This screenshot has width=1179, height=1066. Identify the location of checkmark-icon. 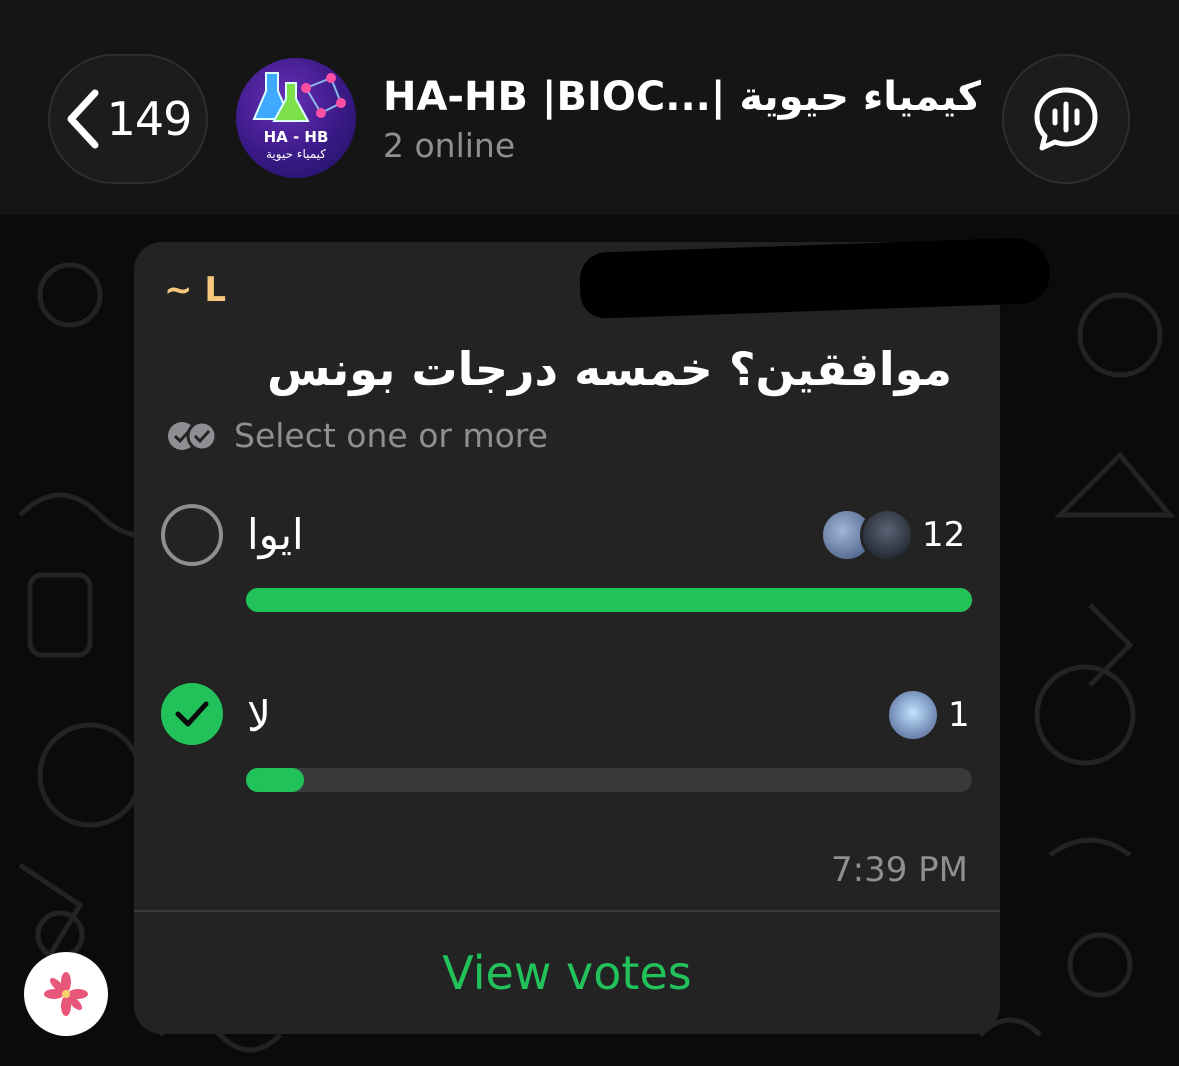
(192, 714).